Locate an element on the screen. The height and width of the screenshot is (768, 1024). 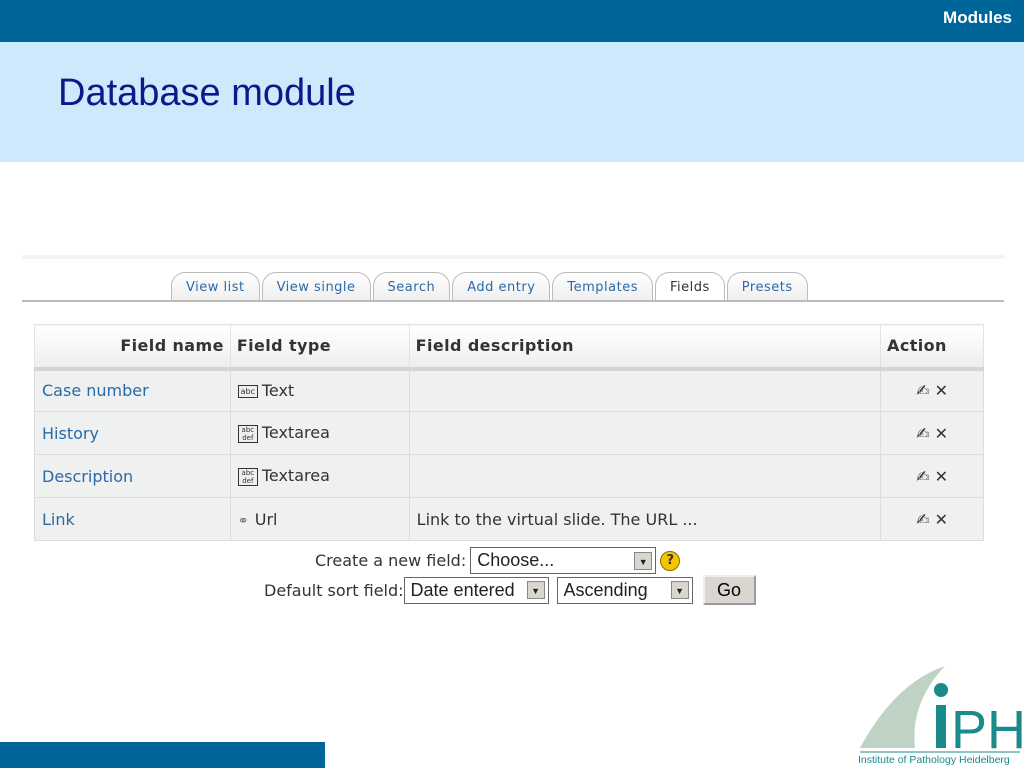
sort-field-label: Default sort field: is located at coordinates (334, 590).